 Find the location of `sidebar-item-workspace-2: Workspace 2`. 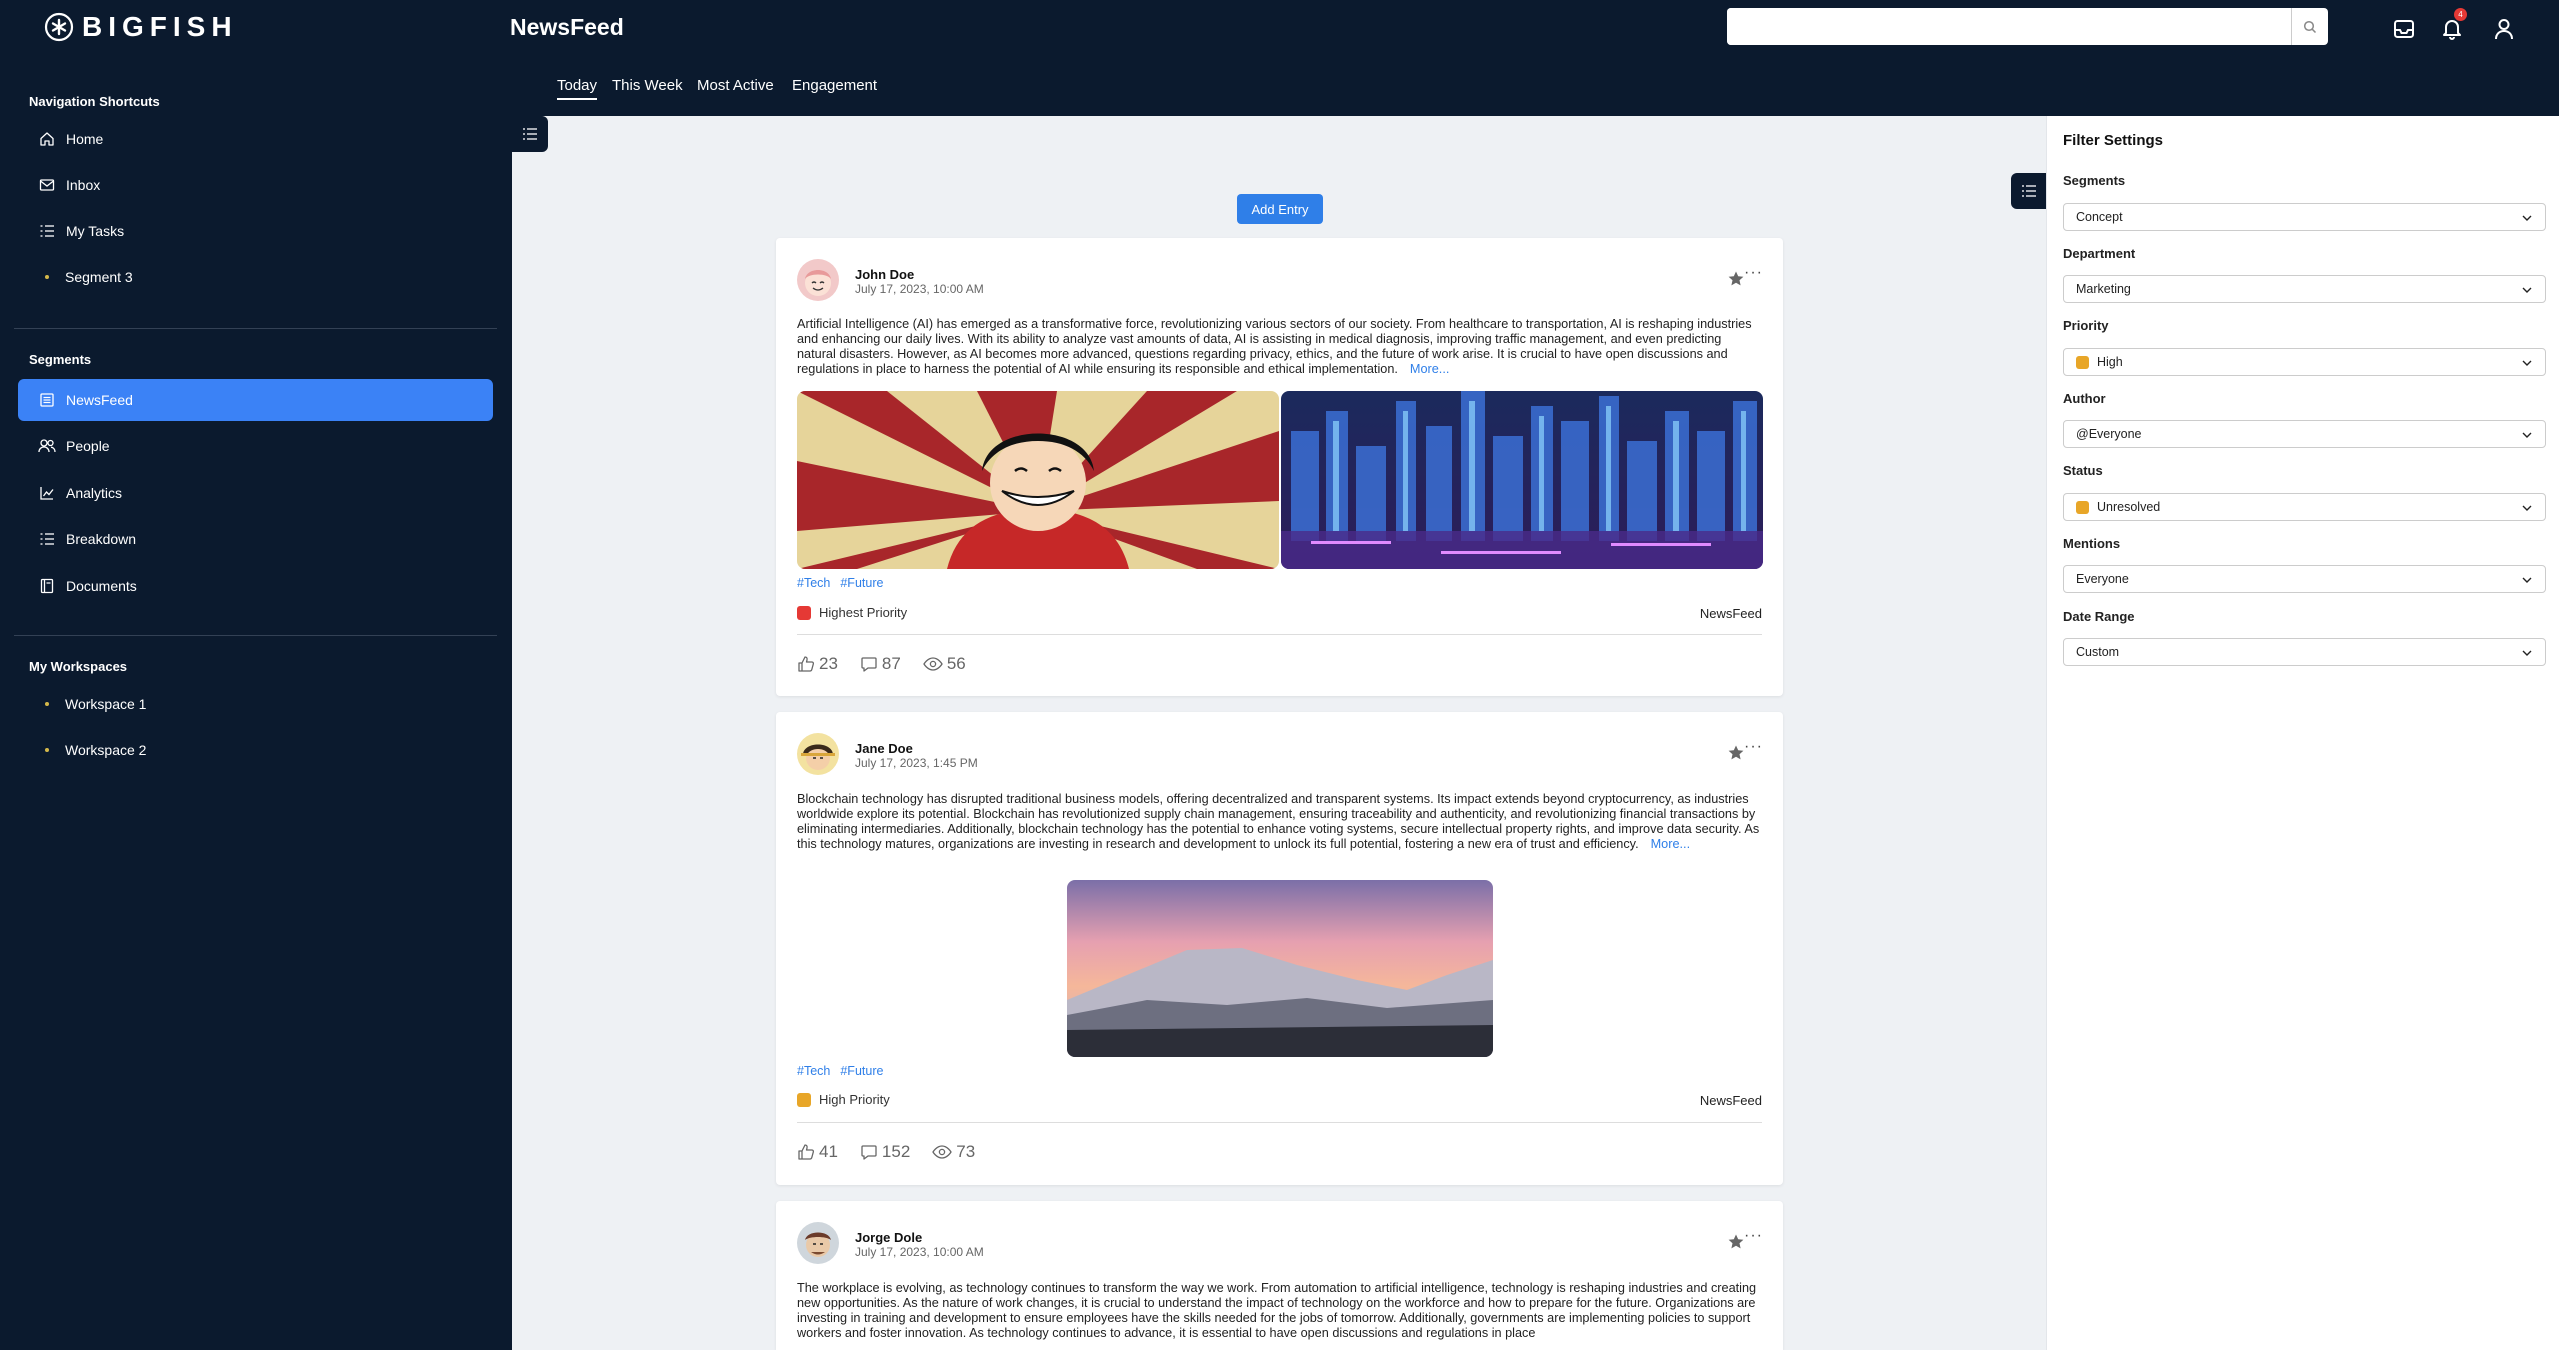

sidebar-item-workspace-2: Workspace 2 is located at coordinates (255, 750).